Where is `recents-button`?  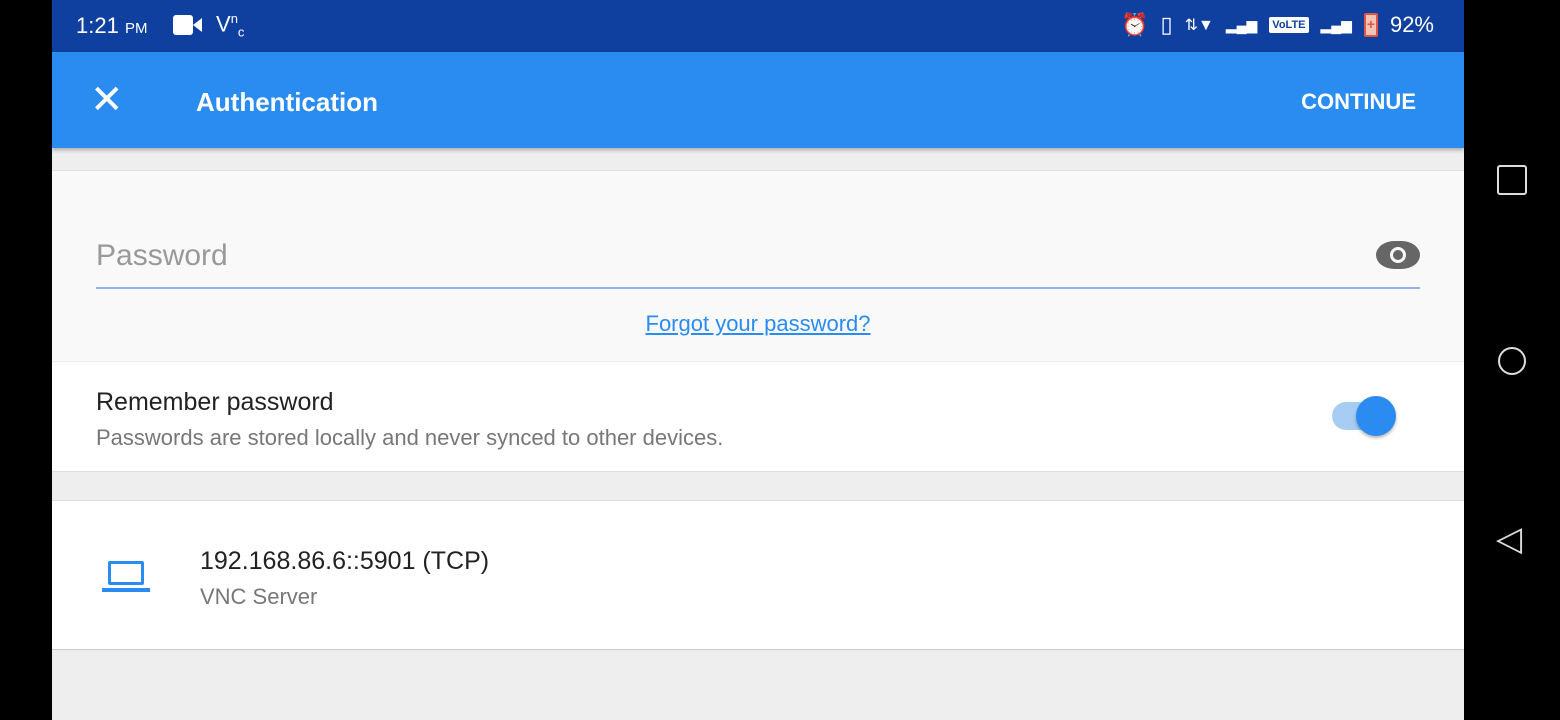 recents-button is located at coordinates (1512, 180).